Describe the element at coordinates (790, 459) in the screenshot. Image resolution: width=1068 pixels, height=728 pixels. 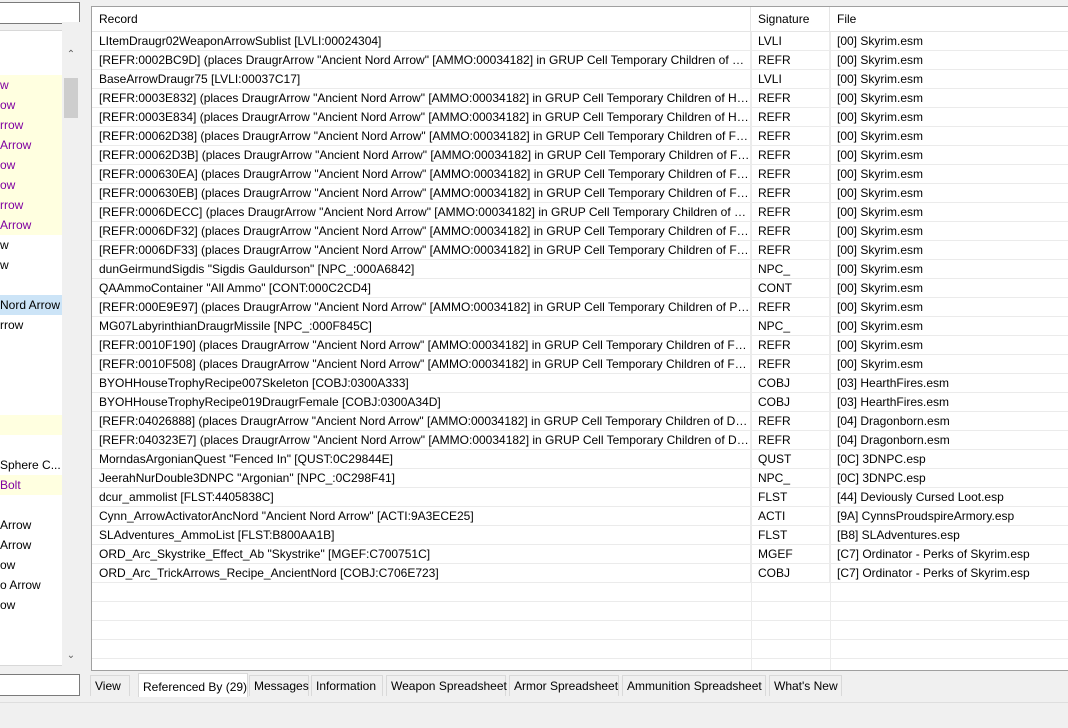
I see `cell-signature: QUST` at that location.